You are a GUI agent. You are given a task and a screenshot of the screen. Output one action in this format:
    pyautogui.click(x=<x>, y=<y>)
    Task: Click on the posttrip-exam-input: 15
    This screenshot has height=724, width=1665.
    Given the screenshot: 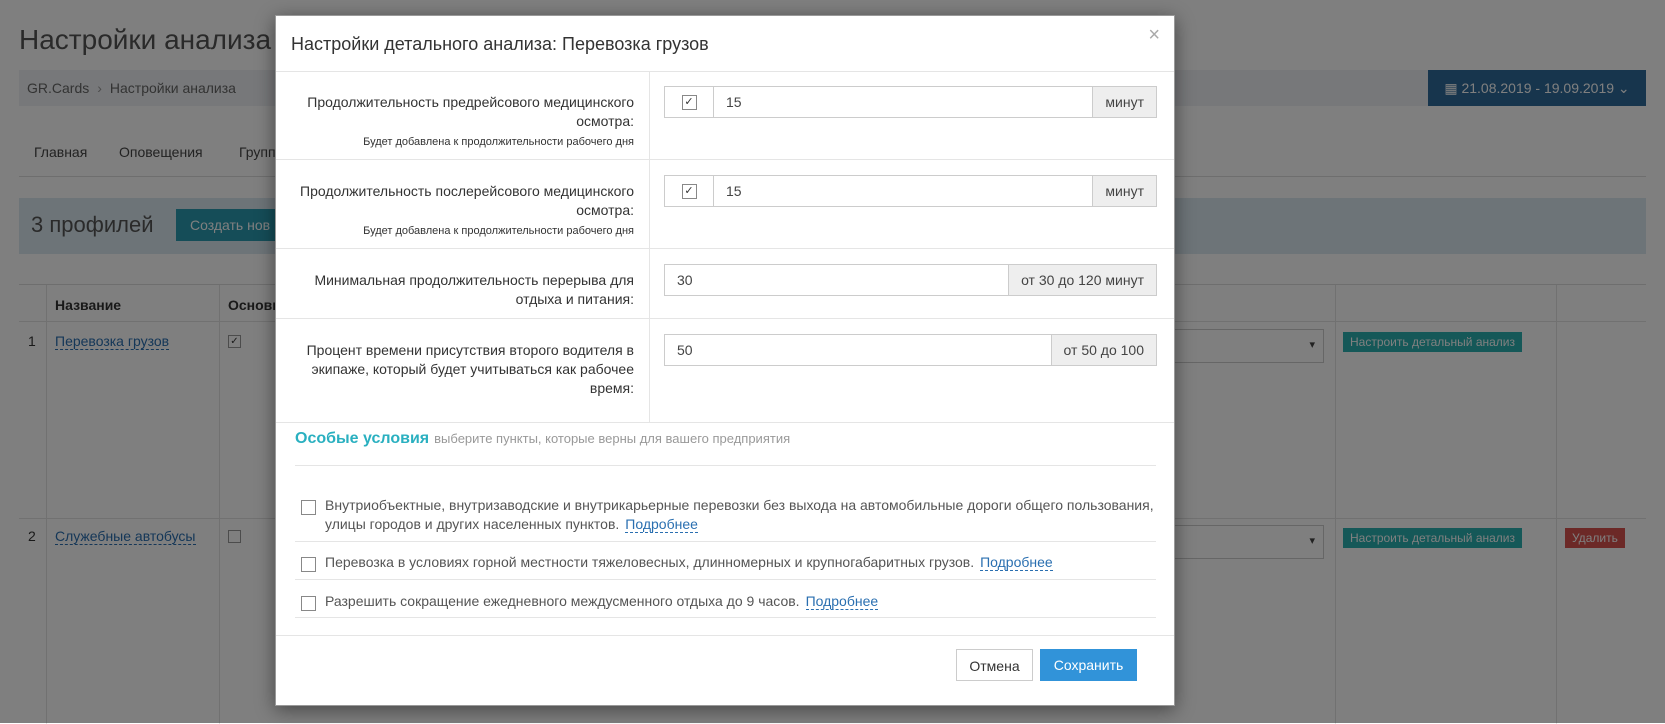 What is the action you would take?
    pyautogui.click(x=903, y=191)
    